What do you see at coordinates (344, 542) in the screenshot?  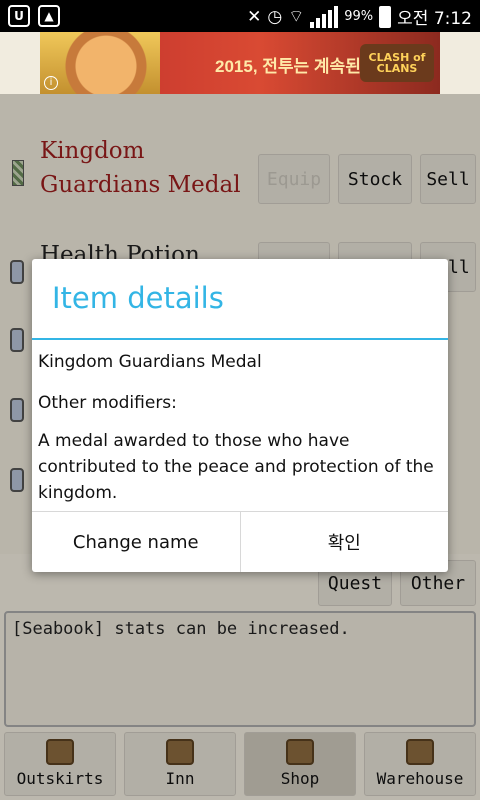 I see `confirm-button: 확인` at bounding box center [344, 542].